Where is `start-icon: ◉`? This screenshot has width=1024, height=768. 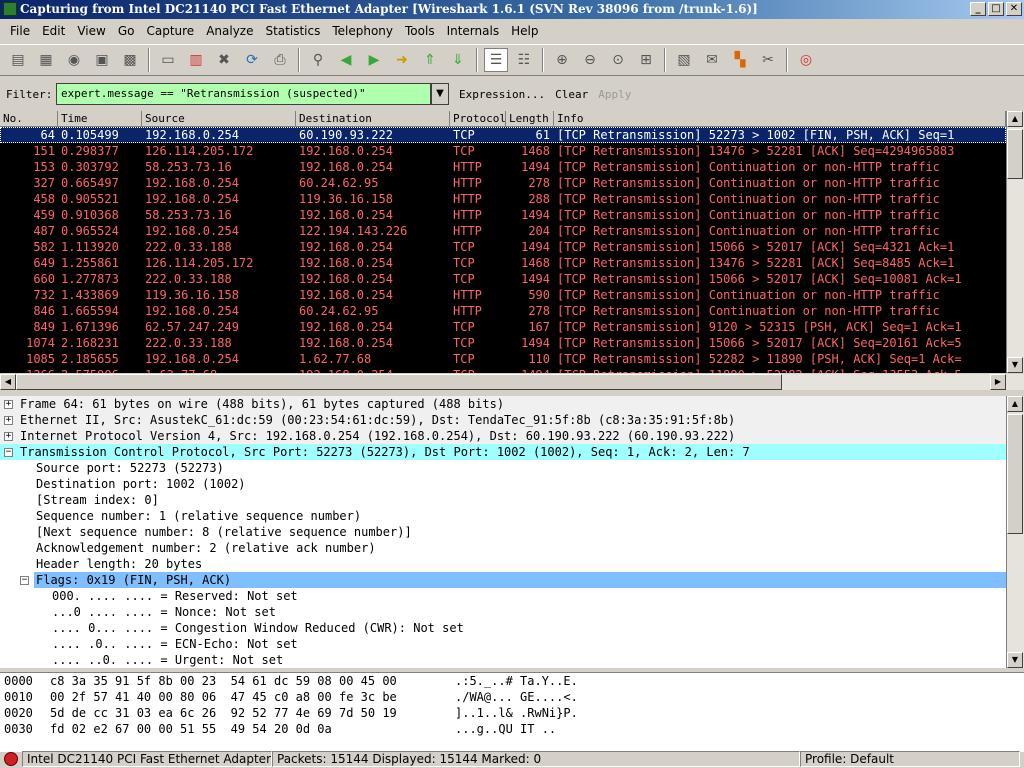 start-icon: ◉ is located at coordinates (74, 60).